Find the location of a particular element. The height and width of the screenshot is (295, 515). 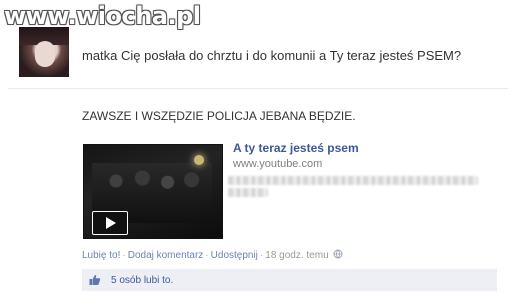

like-link: Lubię to! is located at coordinates (101, 255).